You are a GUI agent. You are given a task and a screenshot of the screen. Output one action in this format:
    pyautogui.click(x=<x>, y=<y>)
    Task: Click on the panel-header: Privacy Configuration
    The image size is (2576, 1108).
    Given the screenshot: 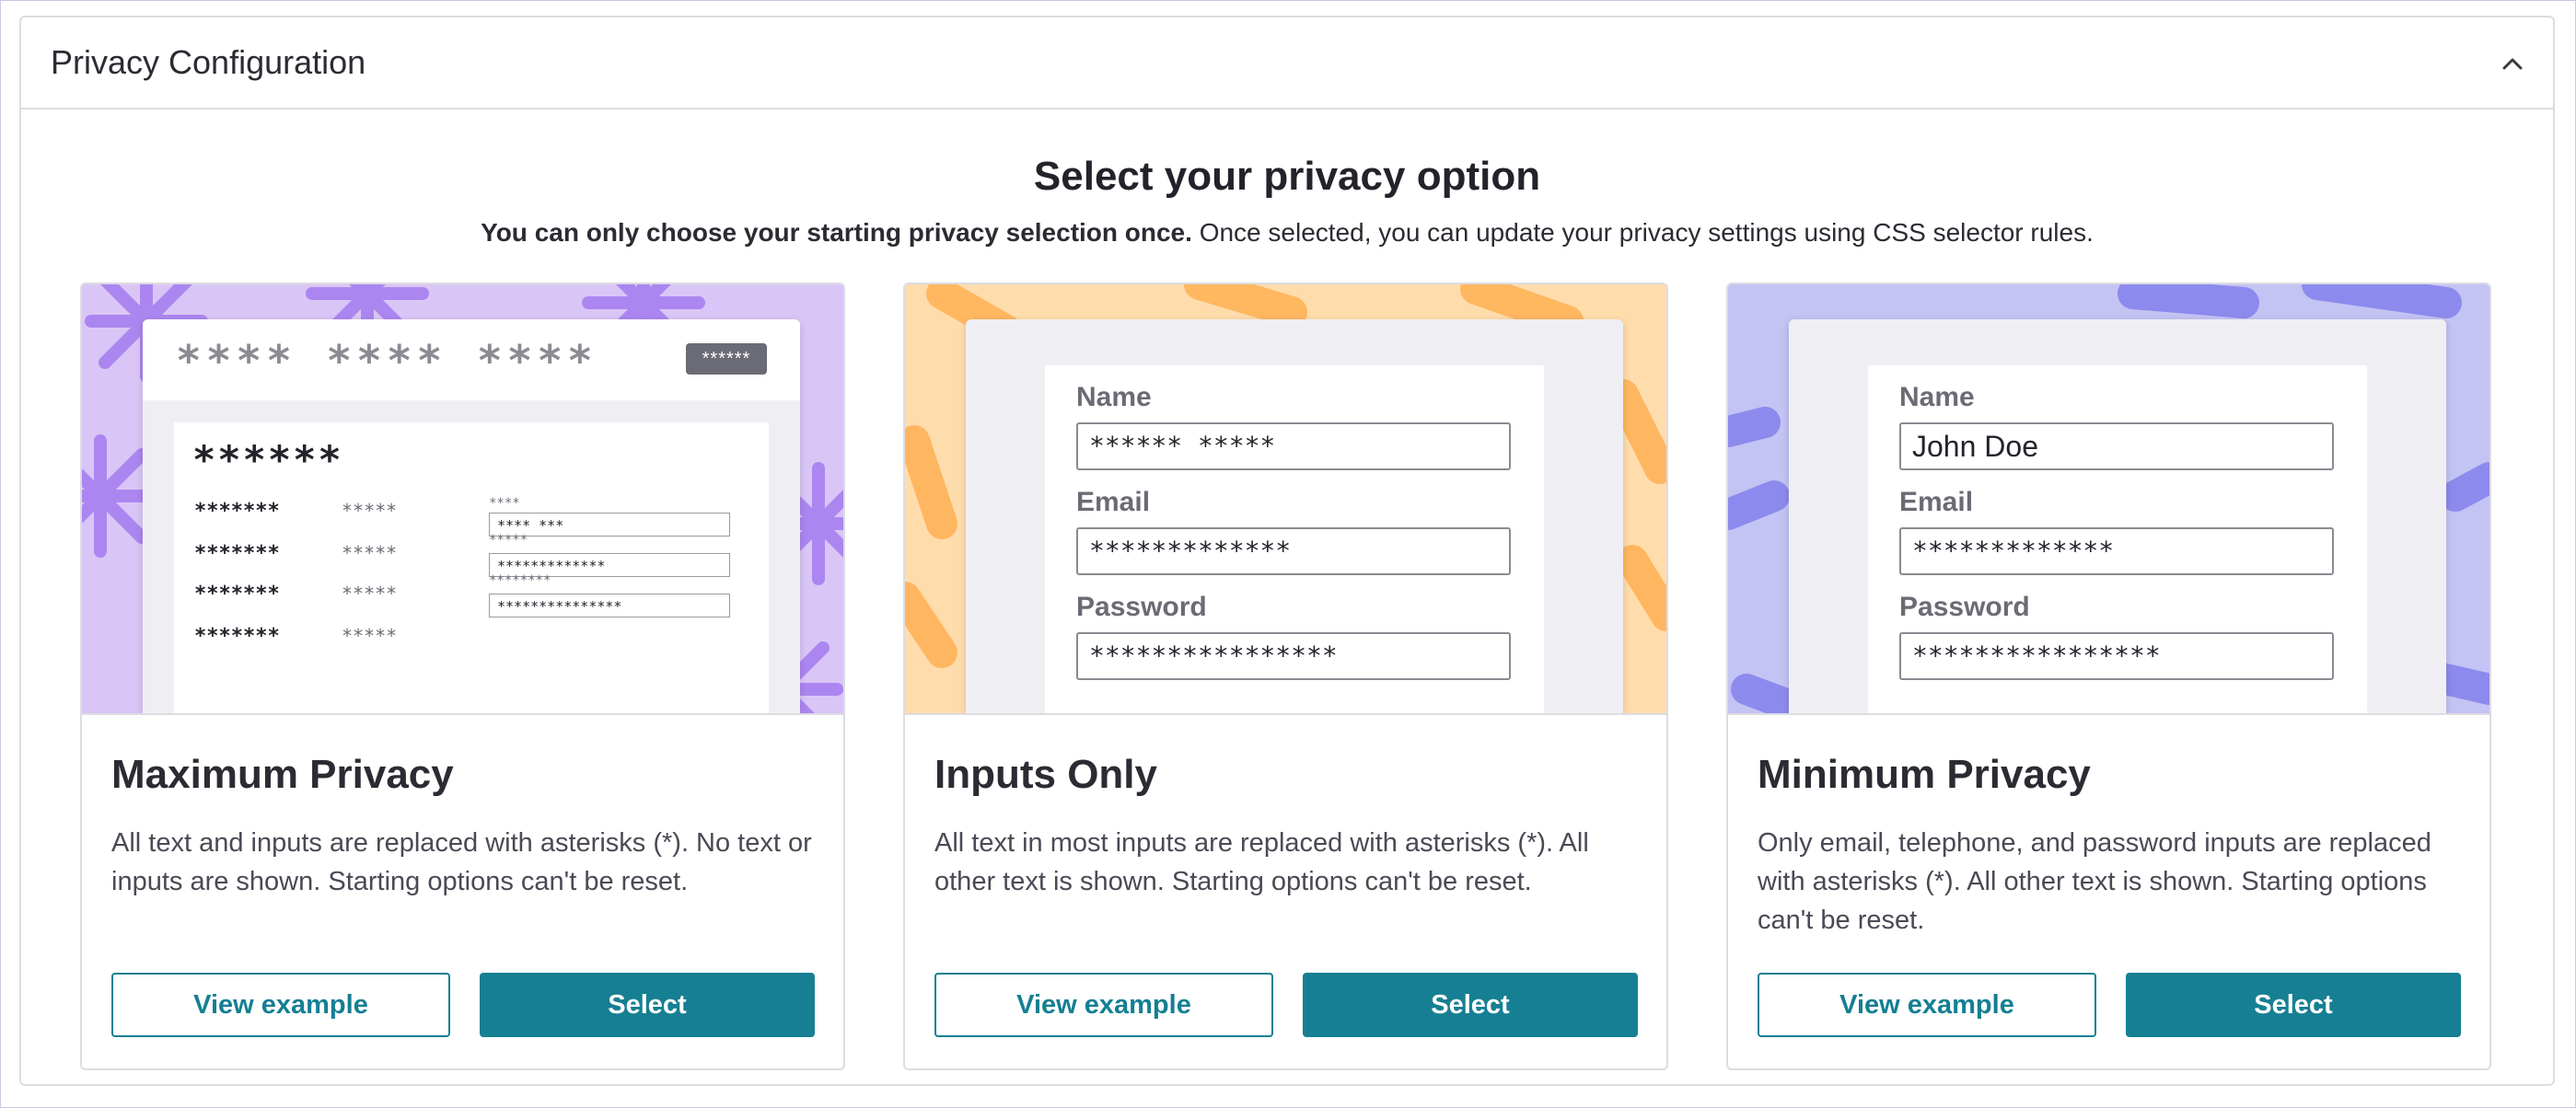 What is the action you would take?
    pyautogui.click(x=1287, y=63)
    